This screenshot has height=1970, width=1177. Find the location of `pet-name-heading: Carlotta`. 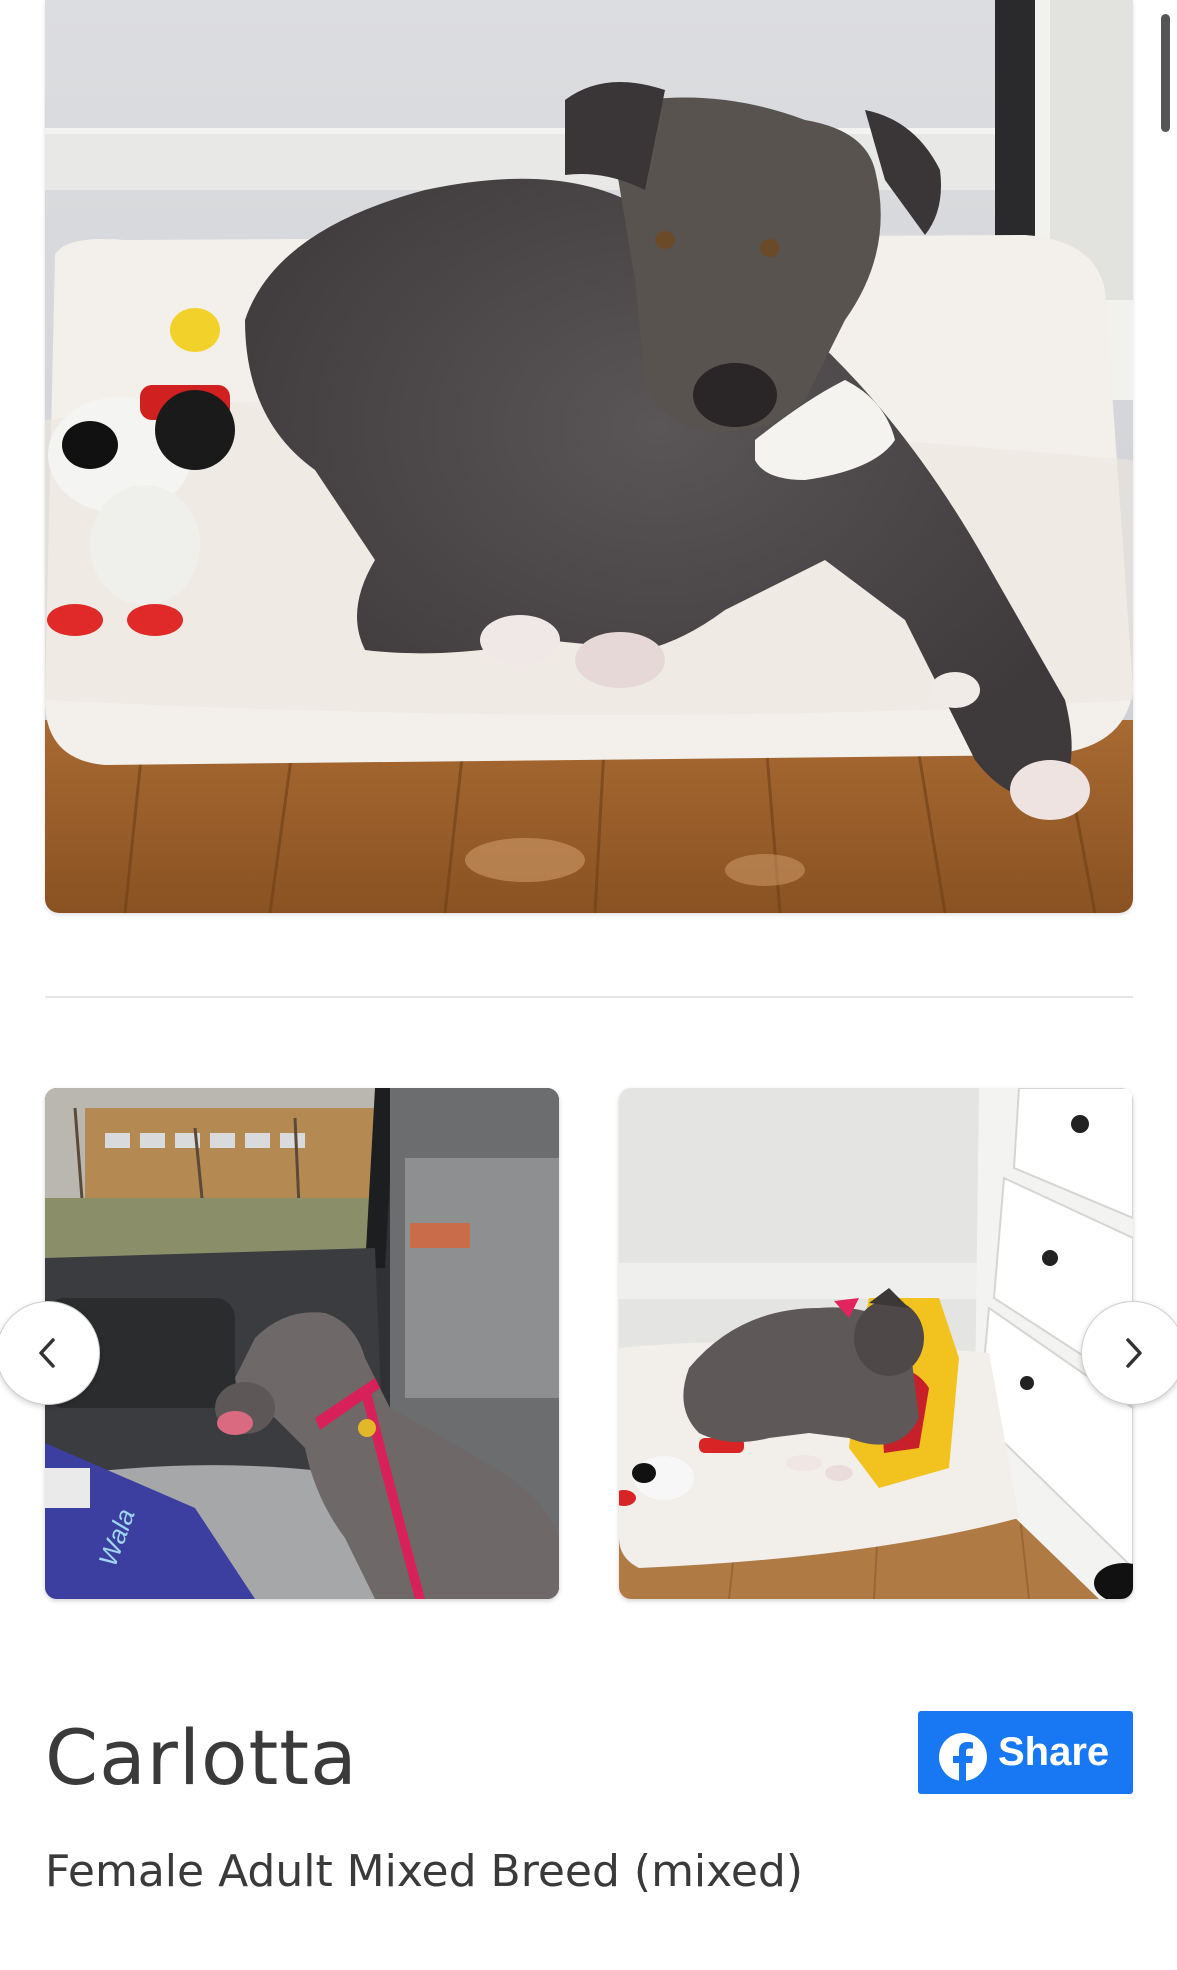

pet-name-heading: Carlotta is located at coordinates (201, 1757).